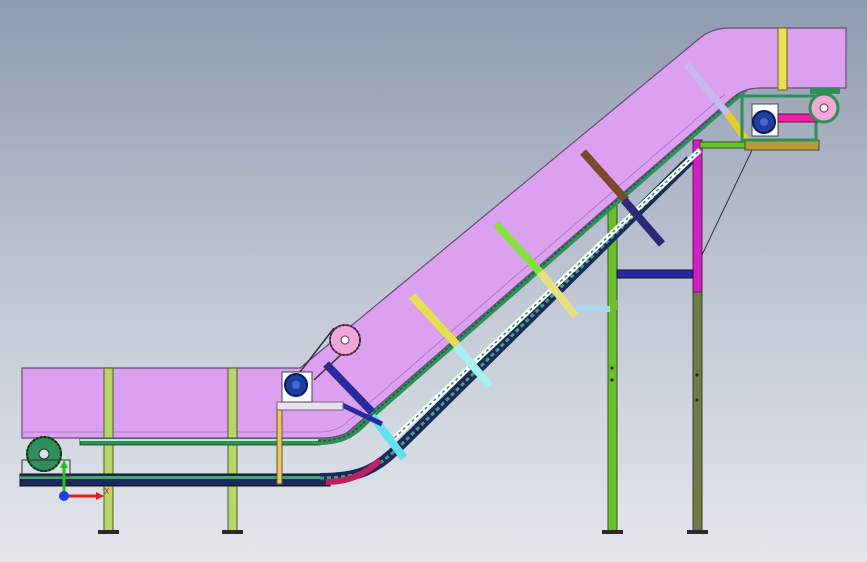  What do you see at coordinates (697, 412) in the screenshot?
I see `support-leg-4-lower` at bounding box center [697, 412].